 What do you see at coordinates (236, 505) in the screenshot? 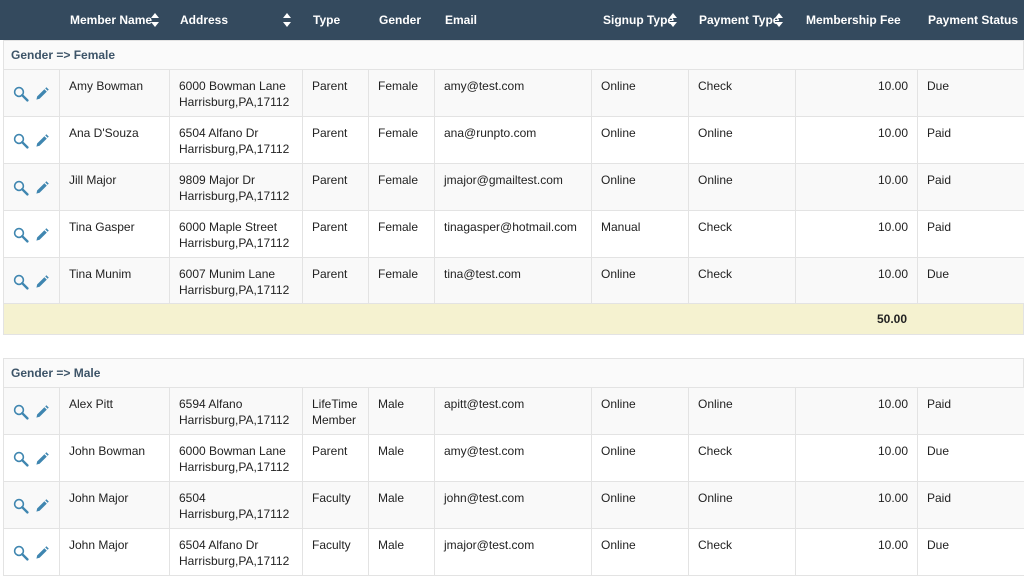
I see `address: 6504 Harrisburg,PA,17112` at bounding box center [236, 505].